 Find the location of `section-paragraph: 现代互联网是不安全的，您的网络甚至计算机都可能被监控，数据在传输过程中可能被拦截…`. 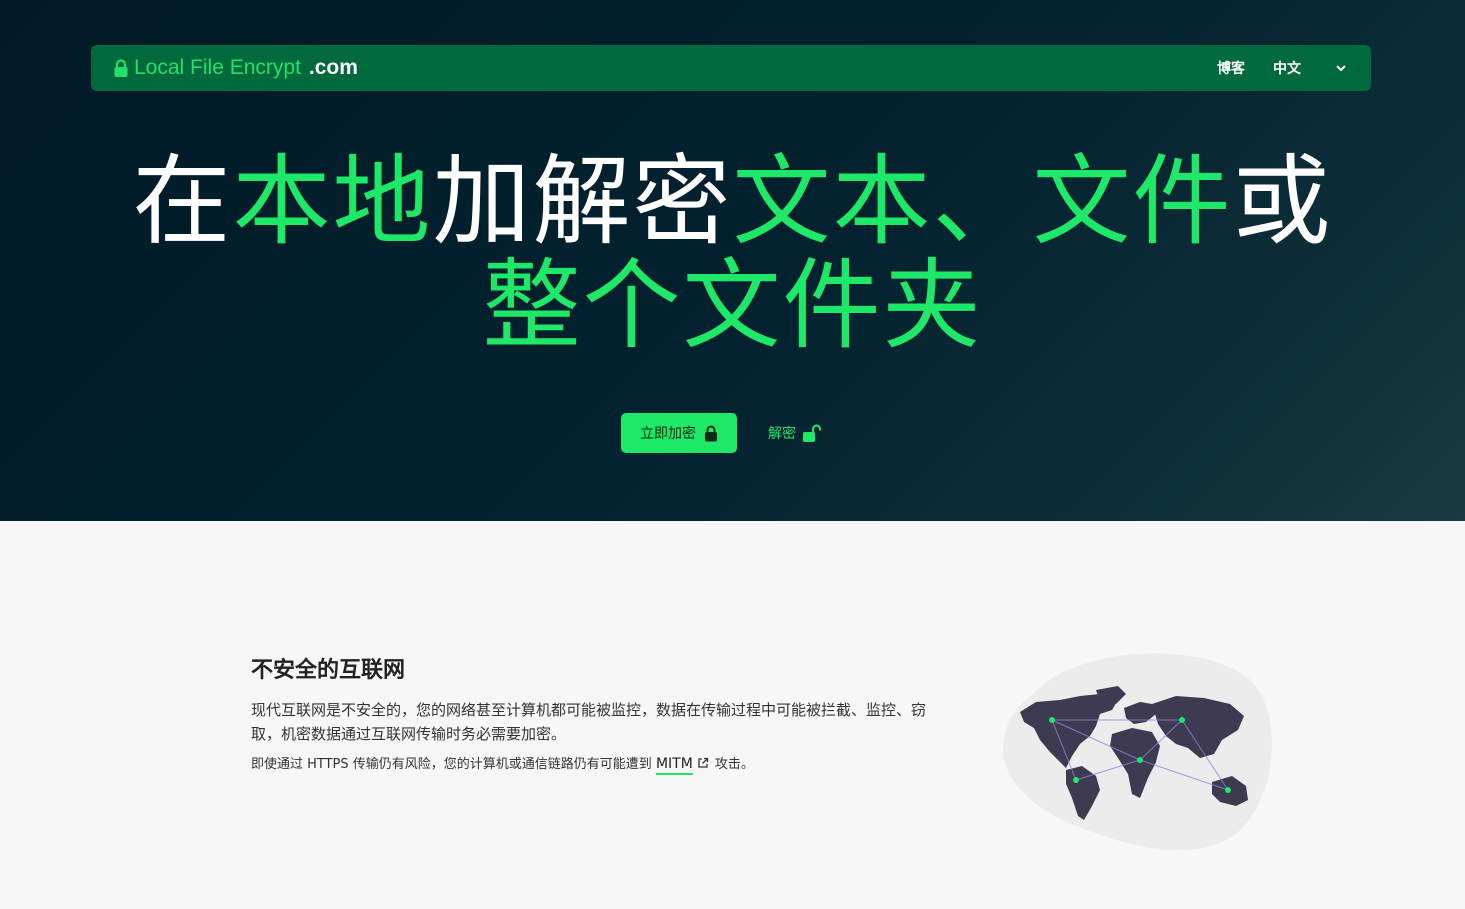

section-paragraph: 现代互联网是不安全的，您的网络甚至计算机都可能被监控，数据在传输过程中可能被拦截… is located at coordinates (589, 722).